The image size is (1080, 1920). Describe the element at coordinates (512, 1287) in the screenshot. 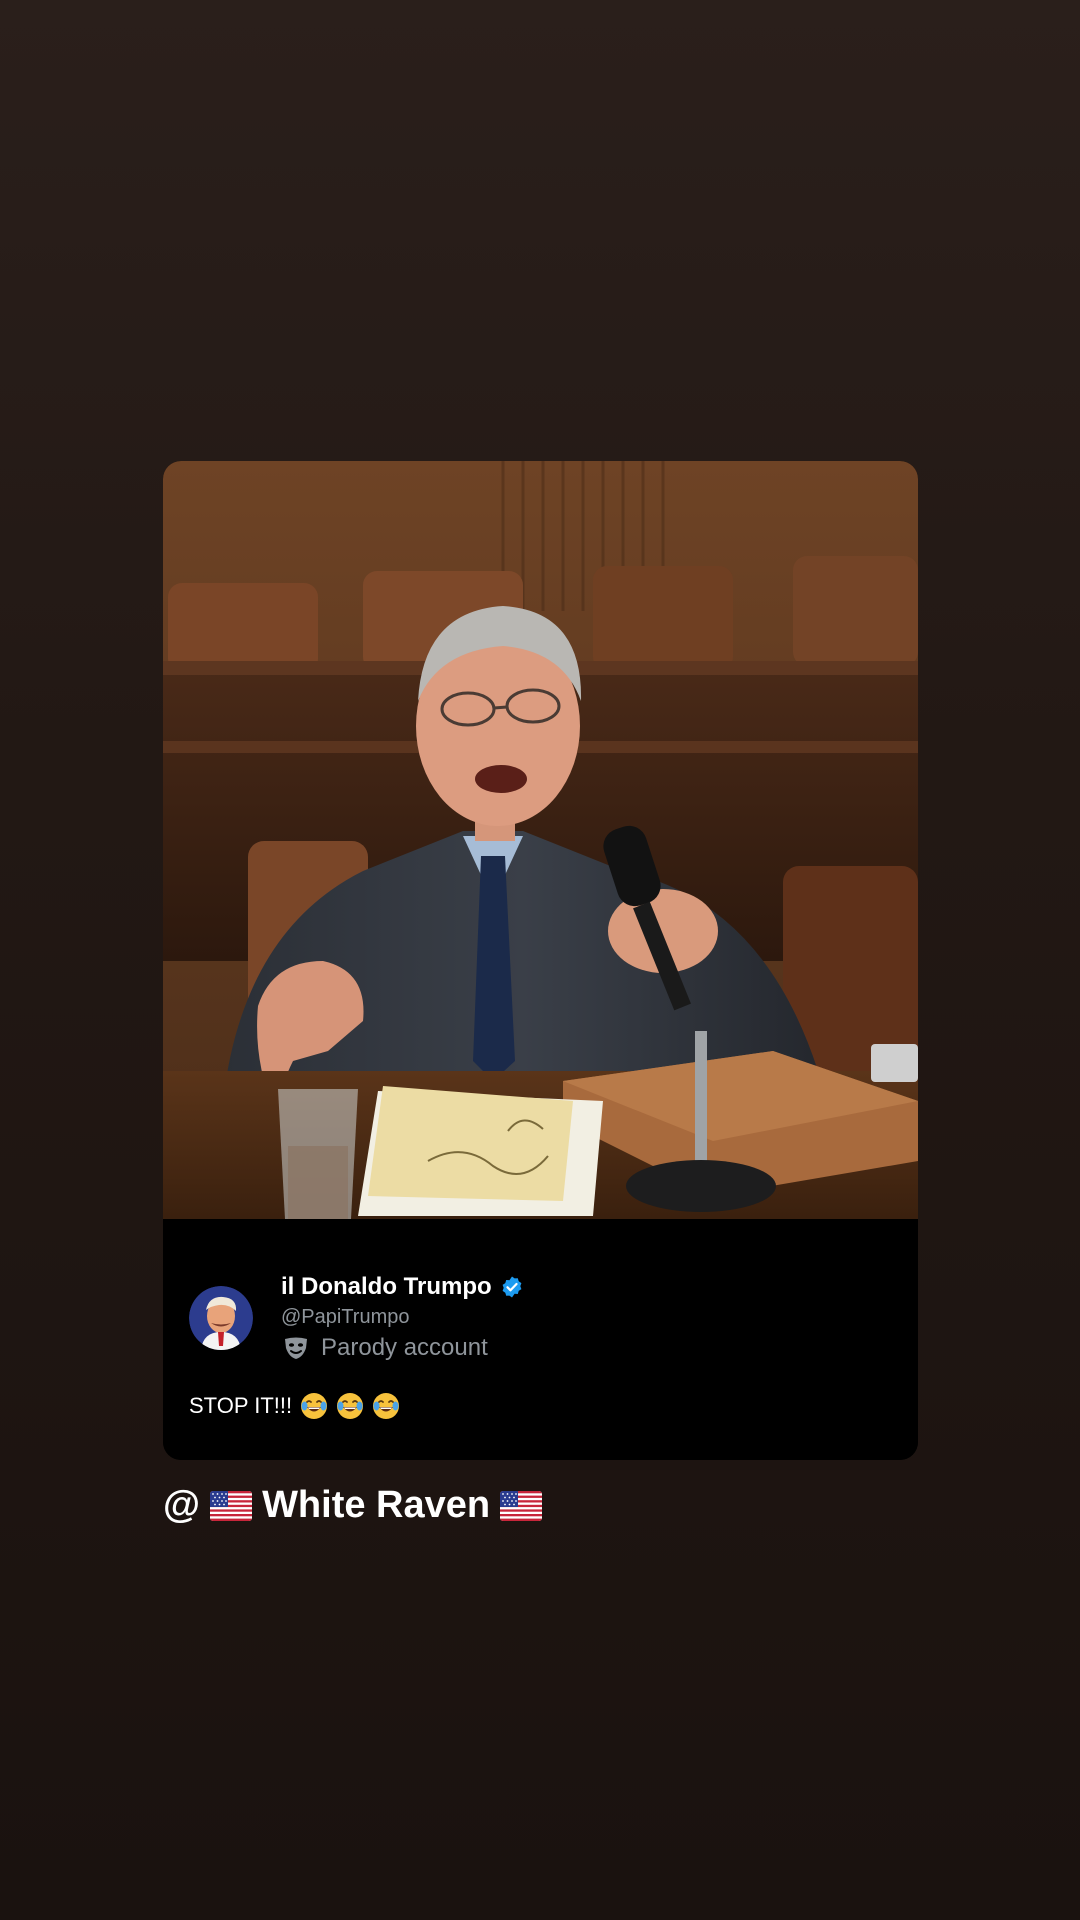

I see `verified-badge-icon` at that location.